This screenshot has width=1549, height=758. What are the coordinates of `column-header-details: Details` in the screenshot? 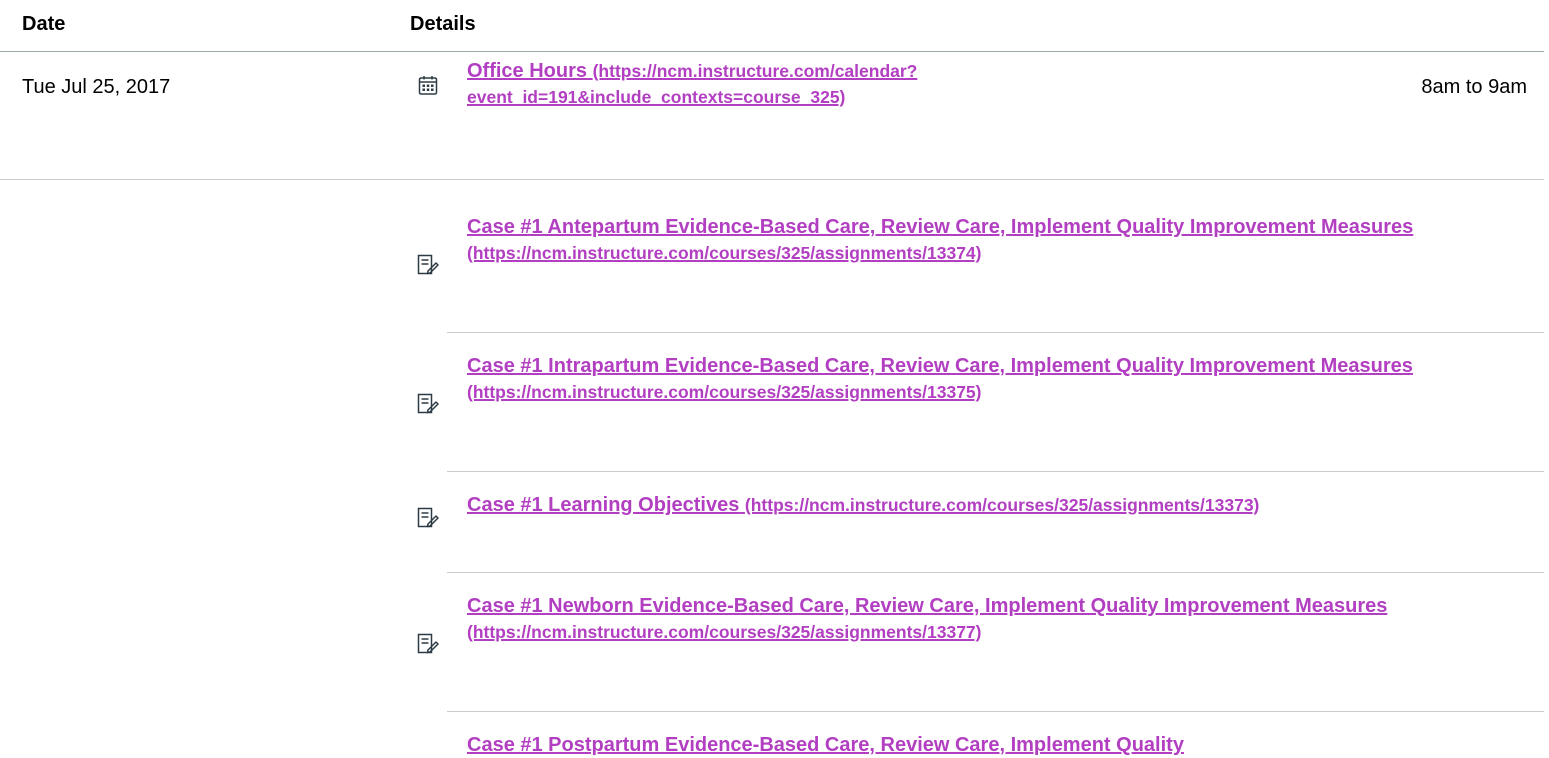 It's located at (443, 24).